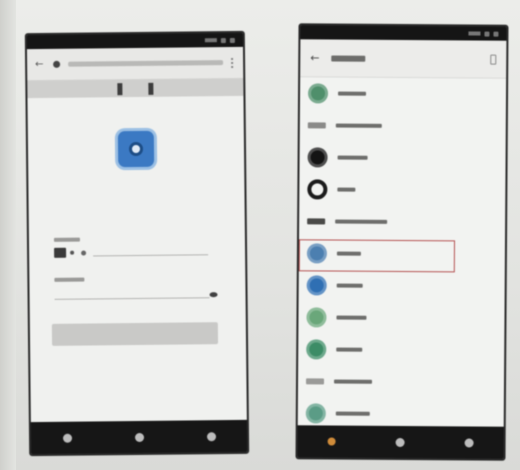 The height and width of the screenshot is (470, 520). Describe the element at coordinates (213, 295) in the screenshot. I see `show-password-icon` at that location.